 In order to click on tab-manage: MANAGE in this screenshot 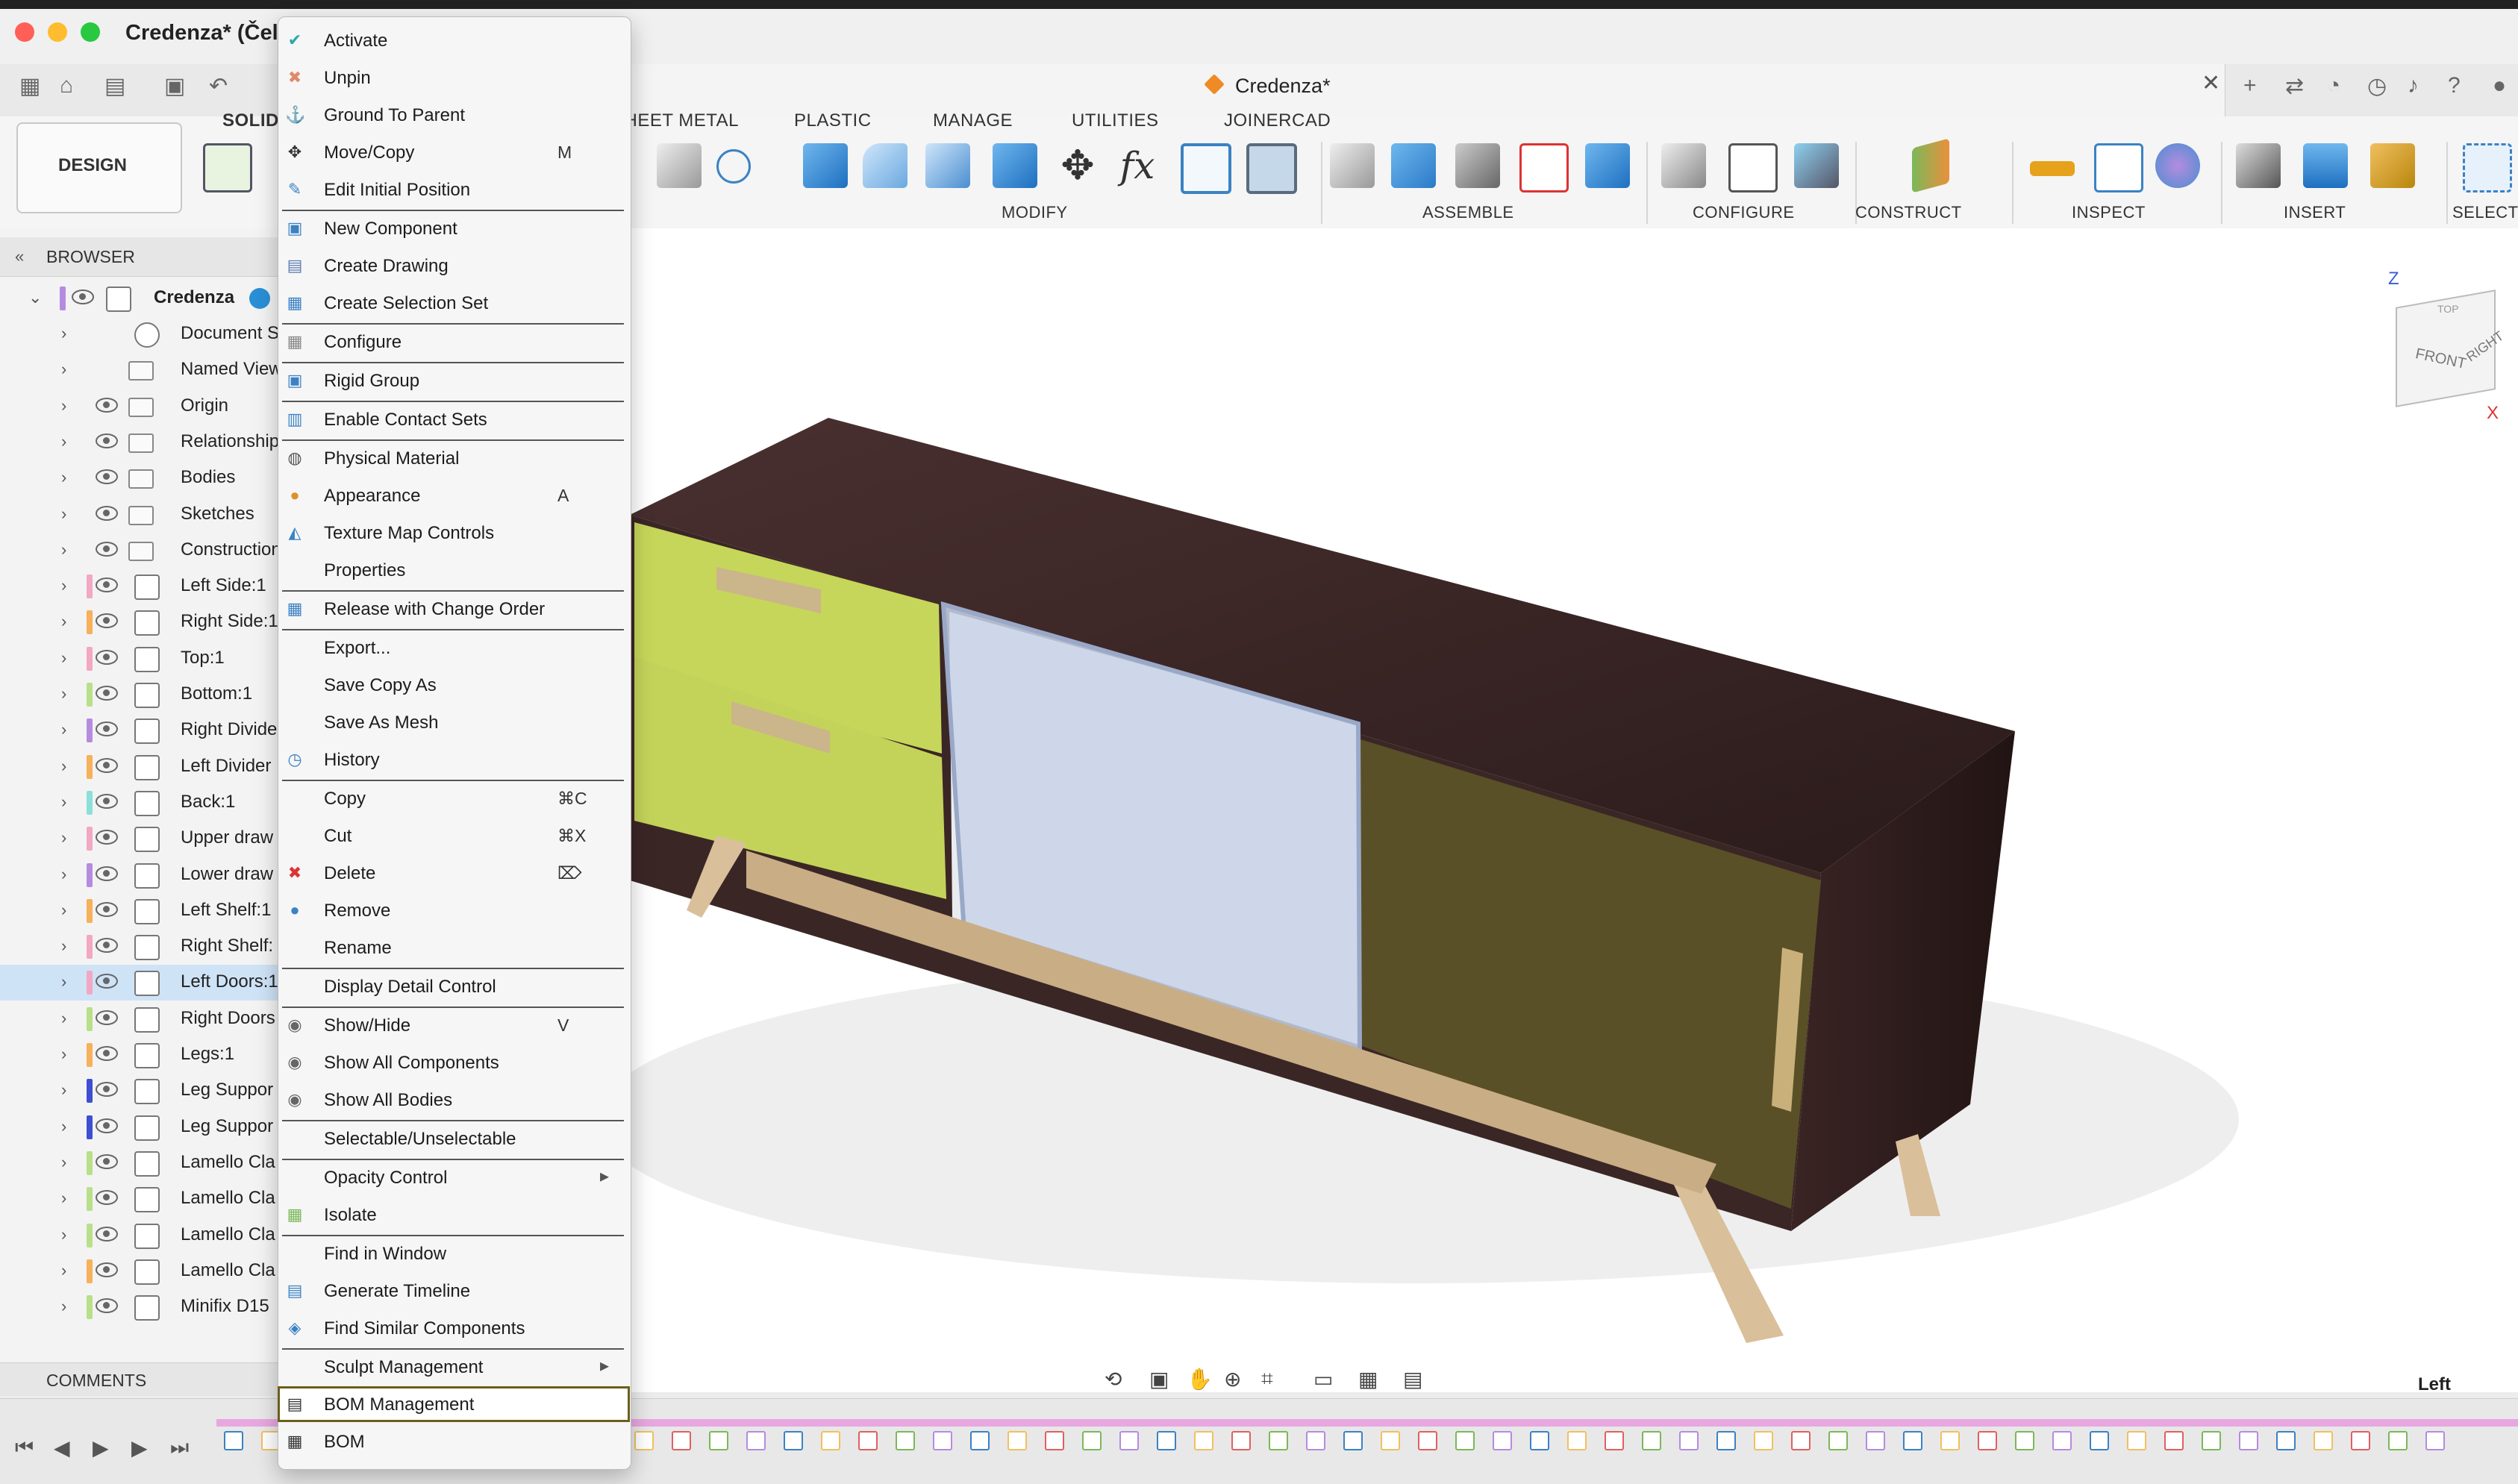, I will do `click(973, 120)`.